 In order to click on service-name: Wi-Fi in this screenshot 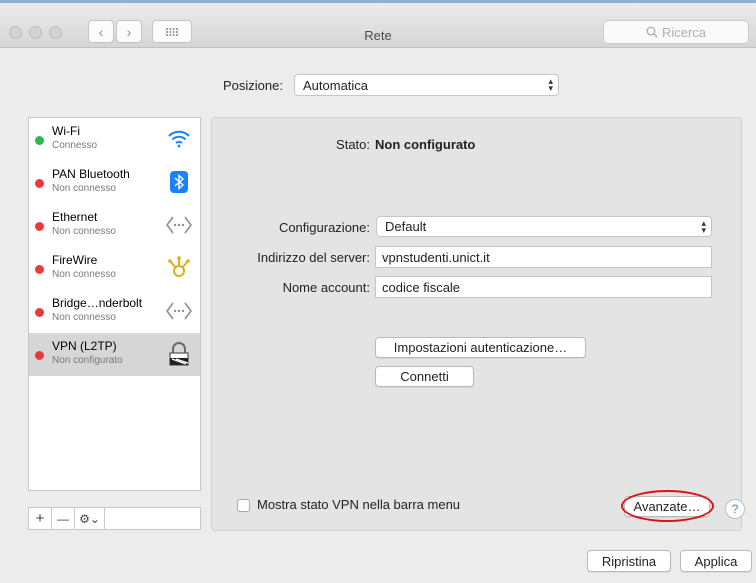, I will do `click(66, 131)`.